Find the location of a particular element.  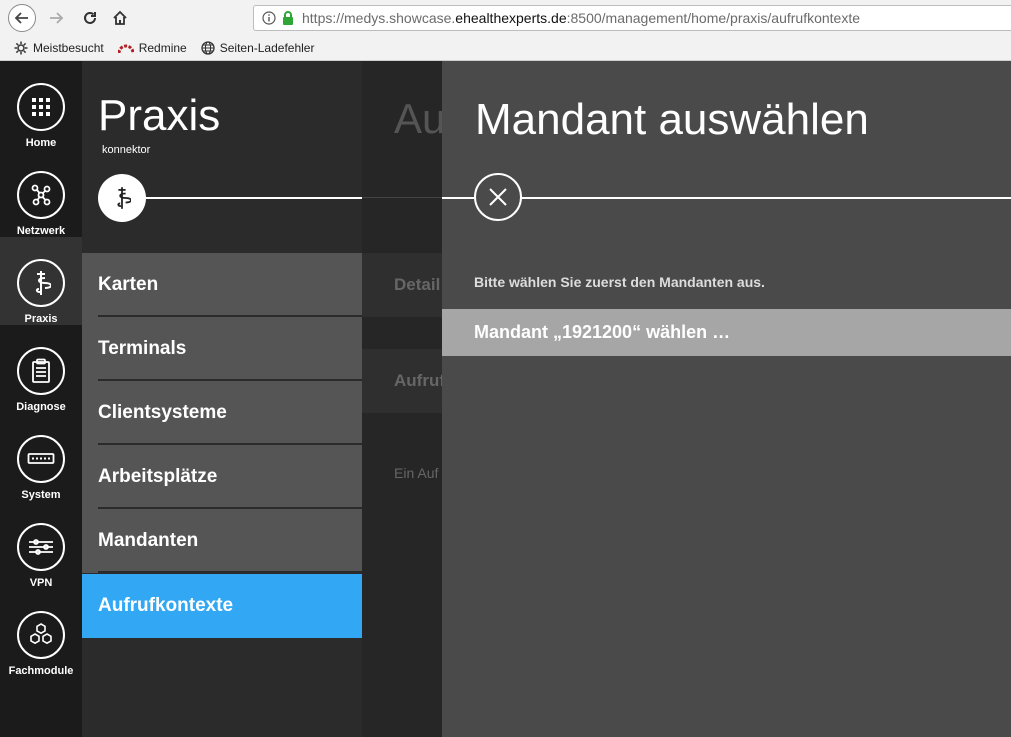

close-button is located at coordinates (498, 197).